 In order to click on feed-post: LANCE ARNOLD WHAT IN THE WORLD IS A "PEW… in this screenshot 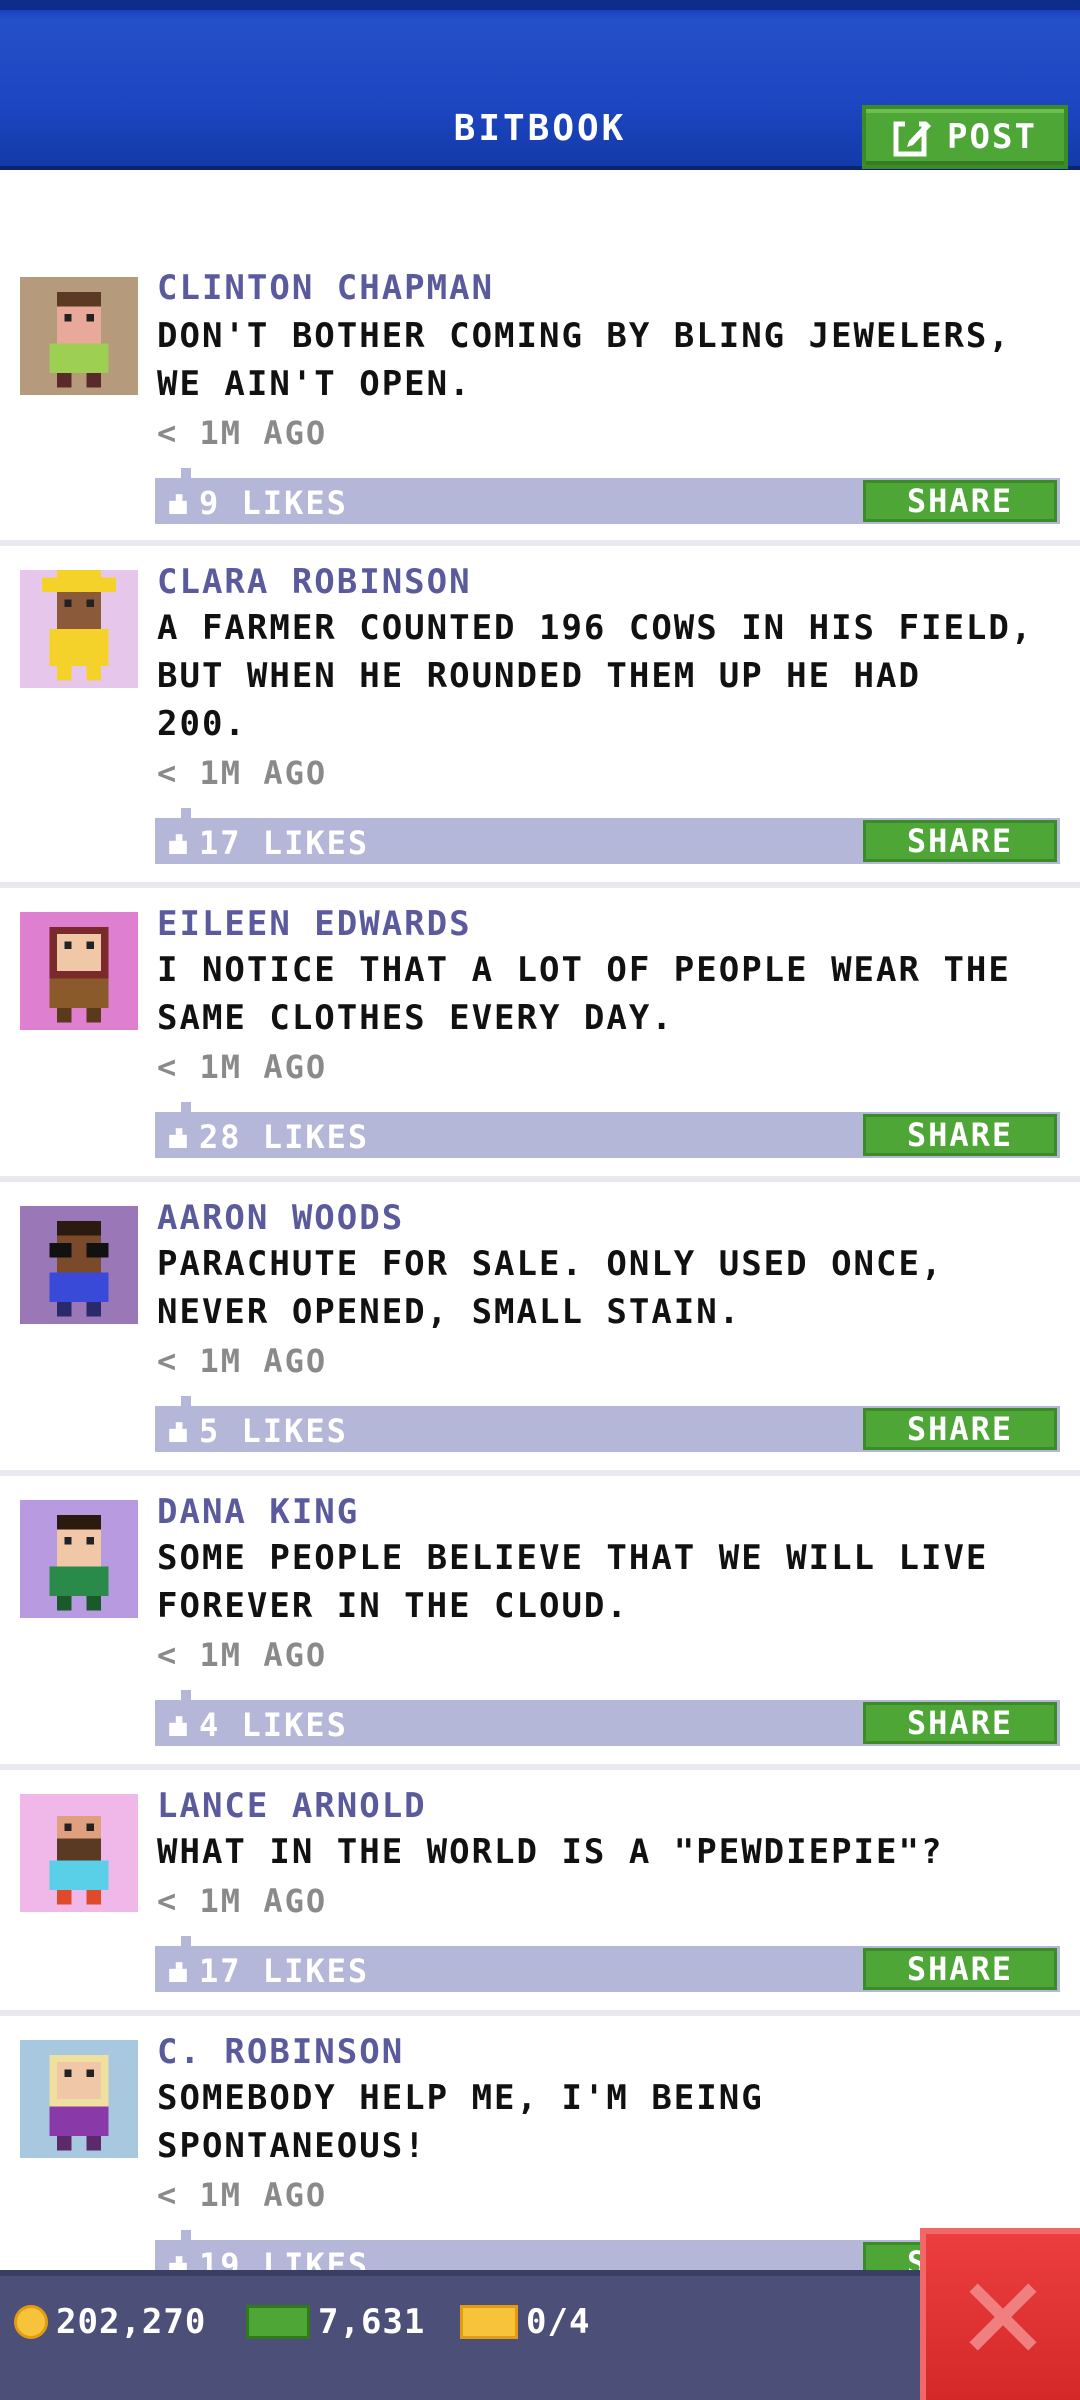, I will do `click(540, 1893)`.